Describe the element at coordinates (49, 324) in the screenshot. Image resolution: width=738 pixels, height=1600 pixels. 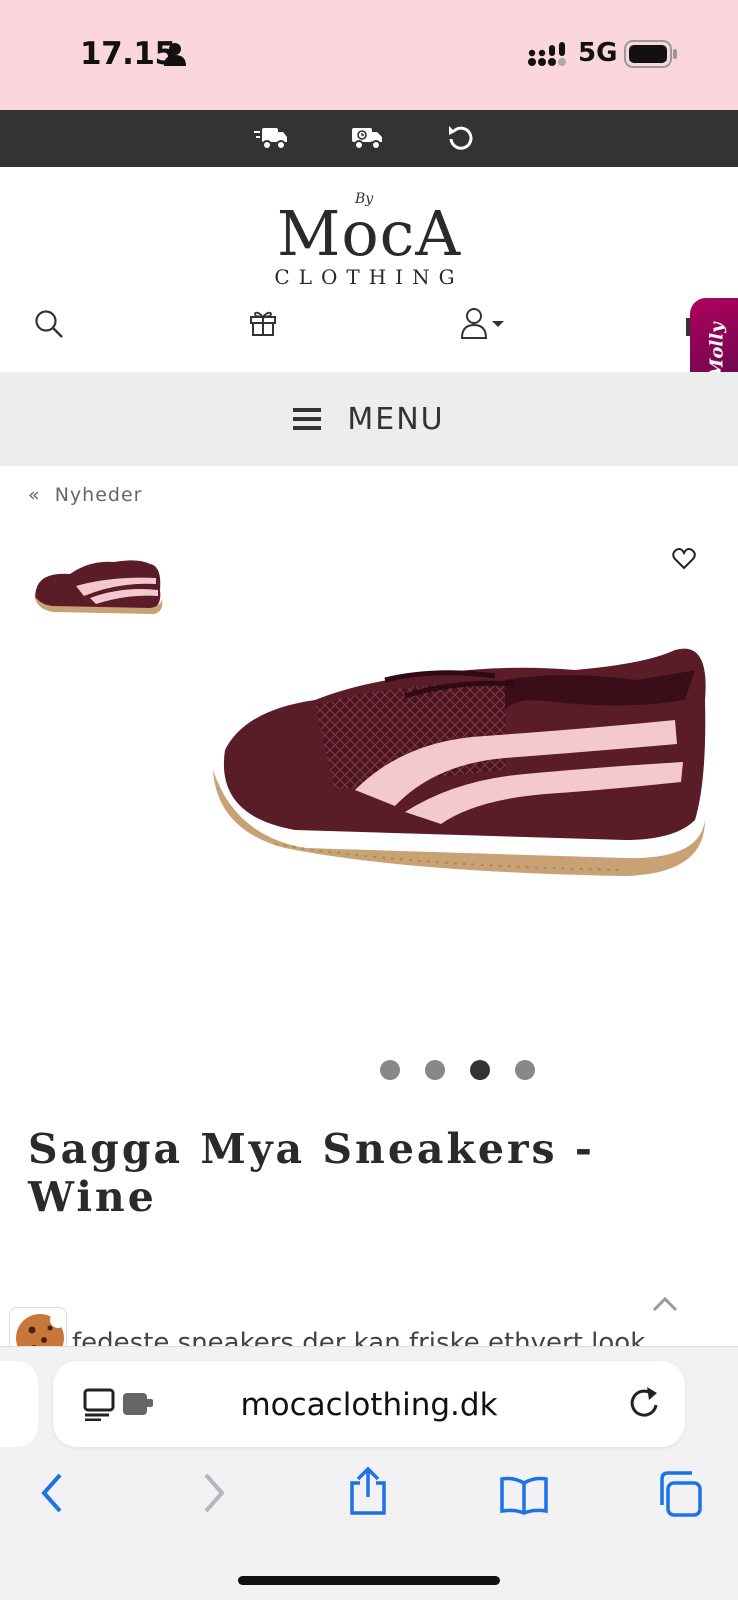
I see `search-icon` at that location.